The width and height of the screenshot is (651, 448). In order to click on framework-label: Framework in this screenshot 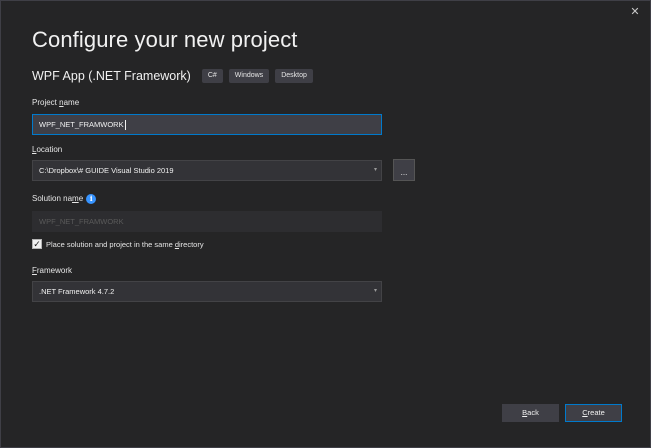, I will do `click(52, 270)`.